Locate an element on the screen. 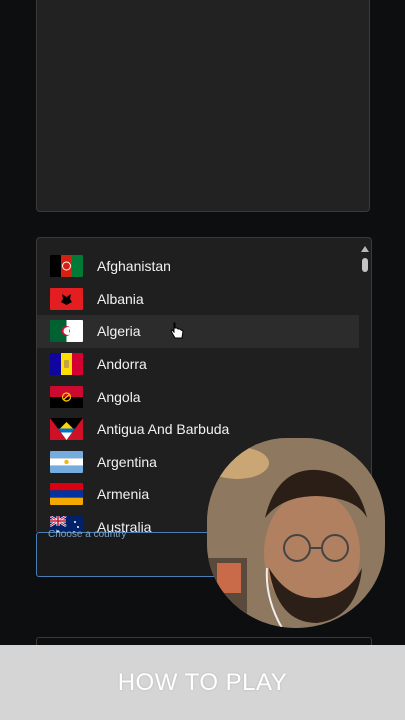  country-input is located at coordinates (126, 554).